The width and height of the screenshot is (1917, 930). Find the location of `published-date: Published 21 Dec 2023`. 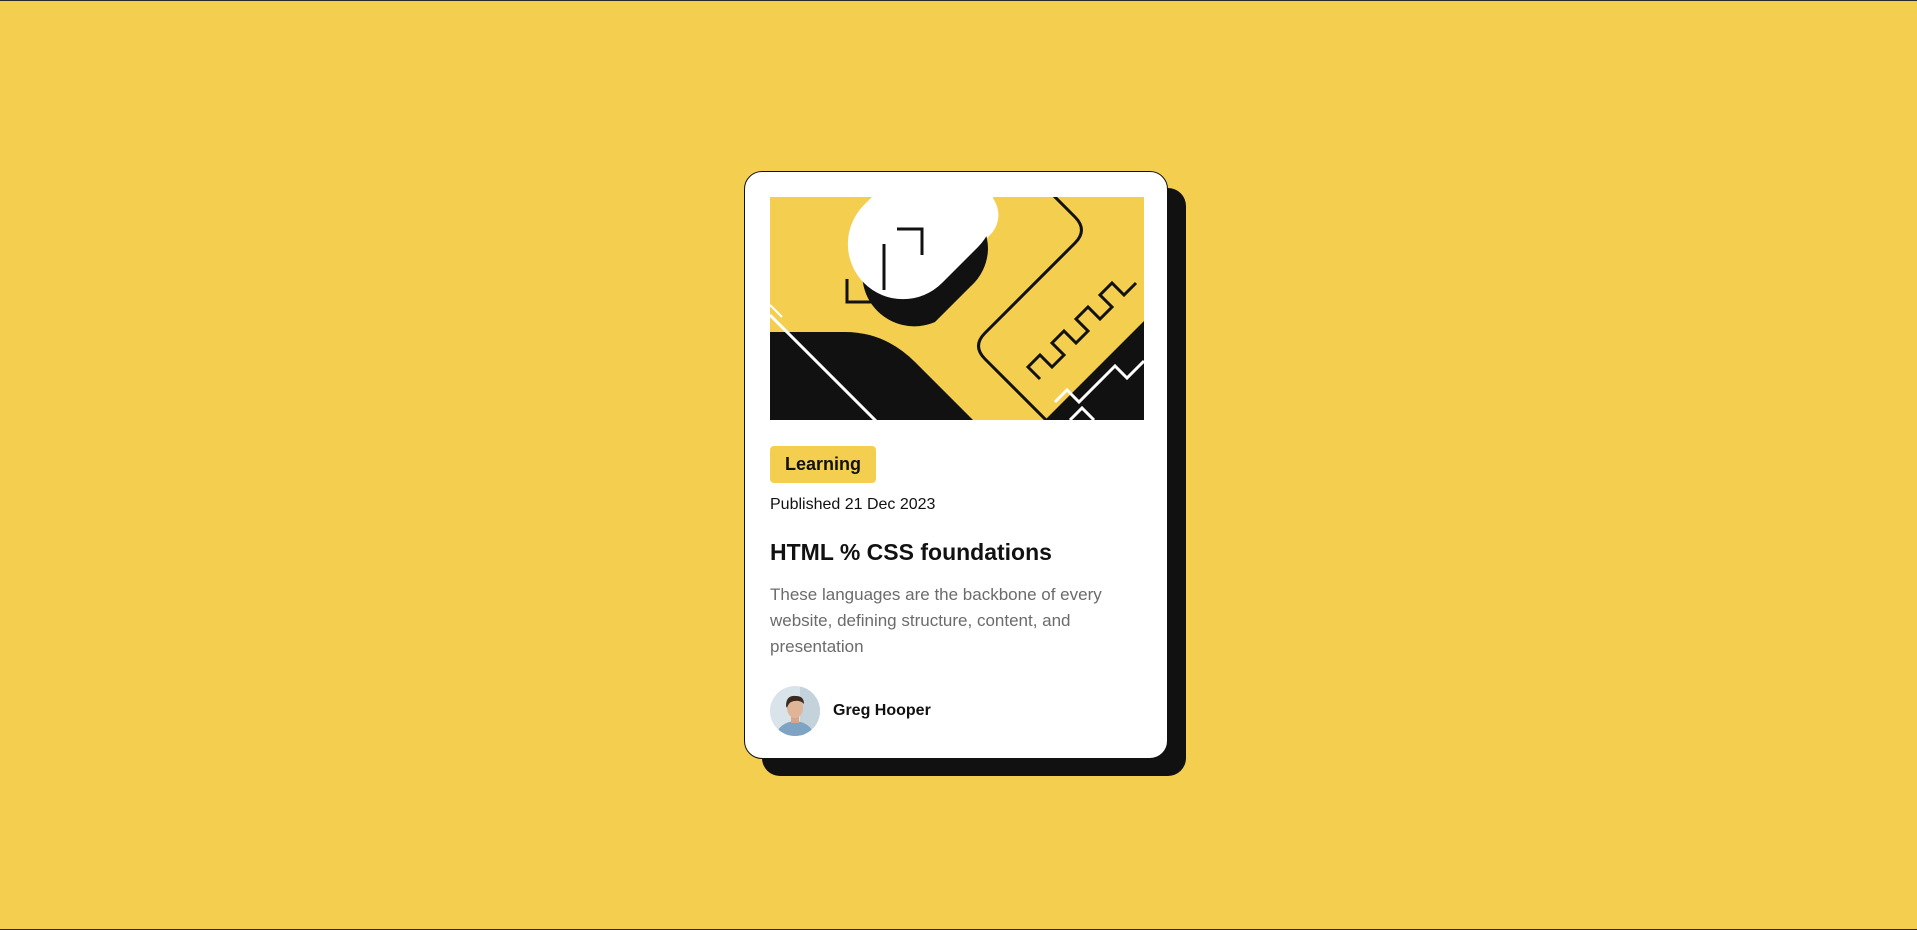

published-date: Published 21 Dec 2023 is located at coordinates (853, 504).